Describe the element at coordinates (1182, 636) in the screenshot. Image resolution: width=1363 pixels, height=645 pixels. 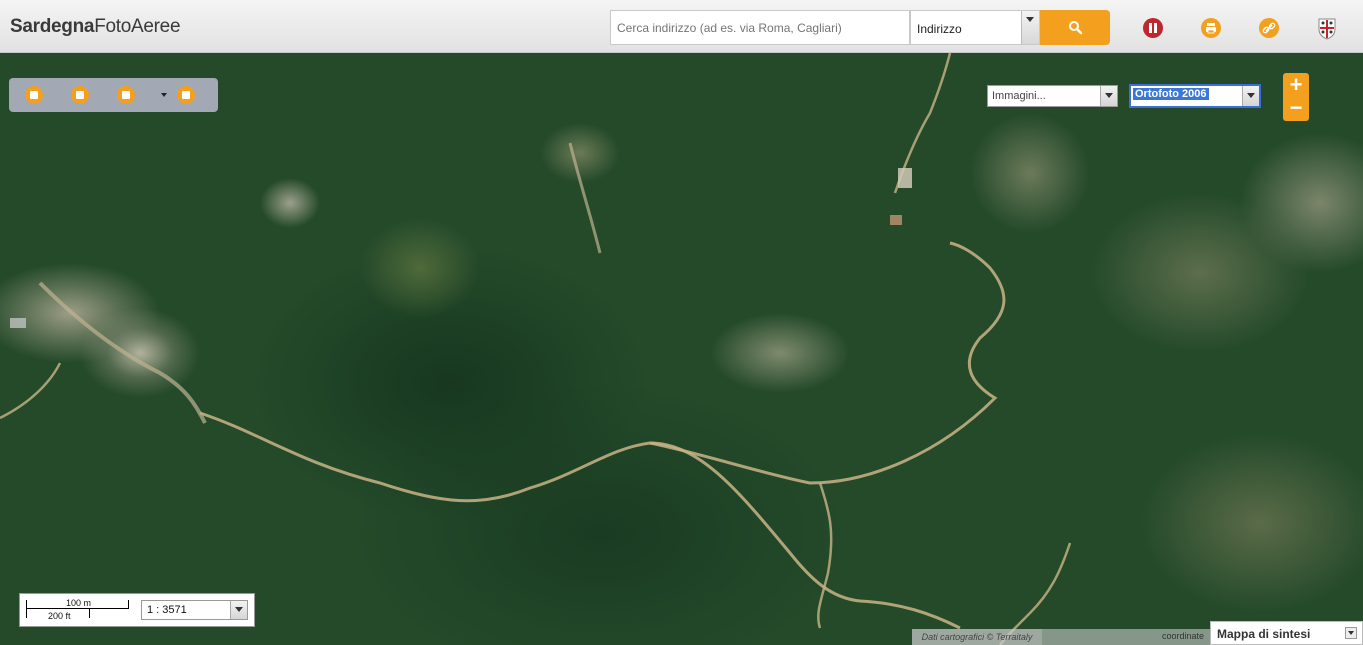
I see `coordinates-label: coordinate` at that location.